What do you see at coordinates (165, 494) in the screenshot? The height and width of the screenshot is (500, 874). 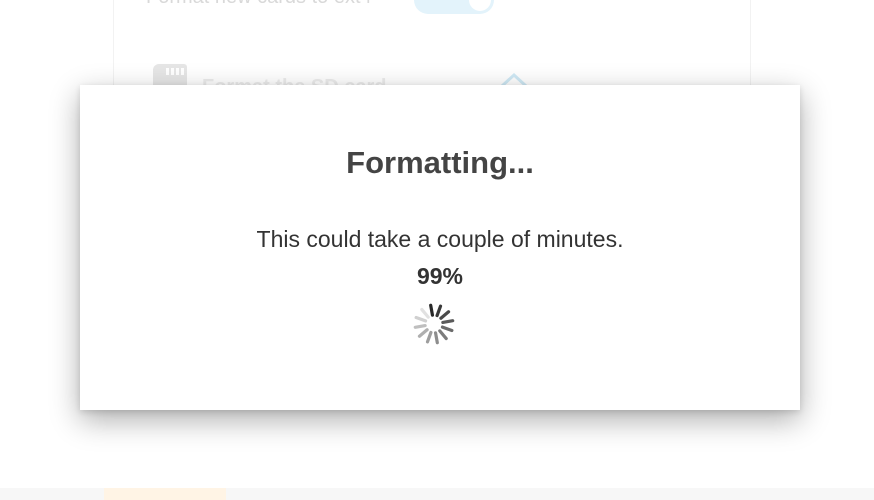 I see `bottom-tab` at bounding box center [165, 494].